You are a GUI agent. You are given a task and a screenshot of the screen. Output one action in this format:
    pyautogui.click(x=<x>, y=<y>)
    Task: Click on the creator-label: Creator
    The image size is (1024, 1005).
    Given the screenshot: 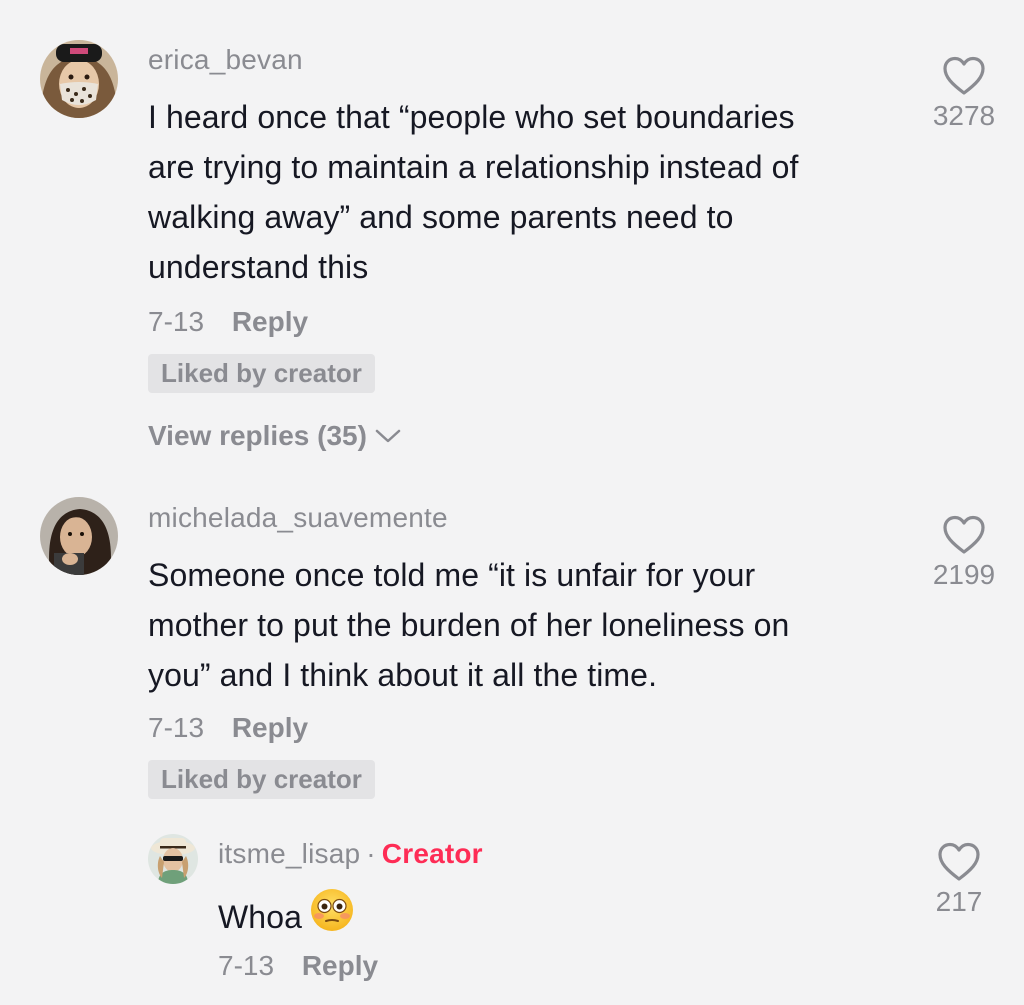 What is the action you would take?
    pyautogui.click(x=432, y=853)
    